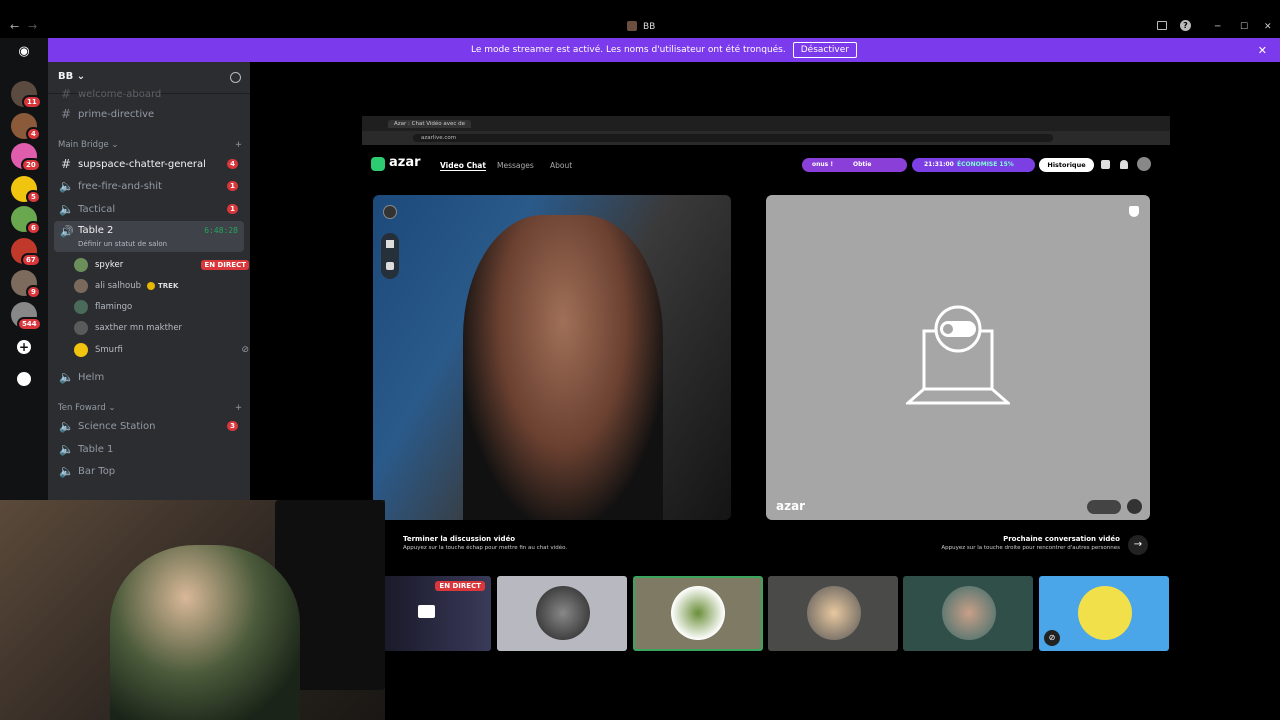  What do you see at coordinates (463, 166) in the screenshot?
I see `nav-video-chat: Video Chat` at bounding box center [463, 166].